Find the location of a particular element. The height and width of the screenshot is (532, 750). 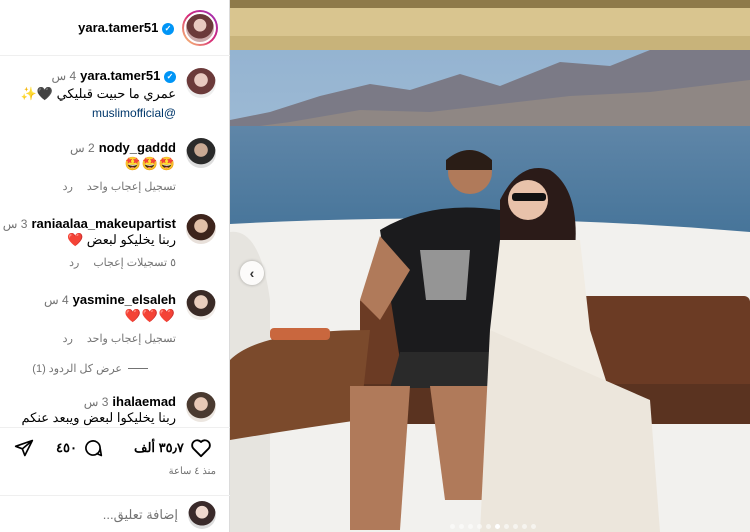

comment-text: ربنا يخليكو لبعض is located at coordinates (131, 239).